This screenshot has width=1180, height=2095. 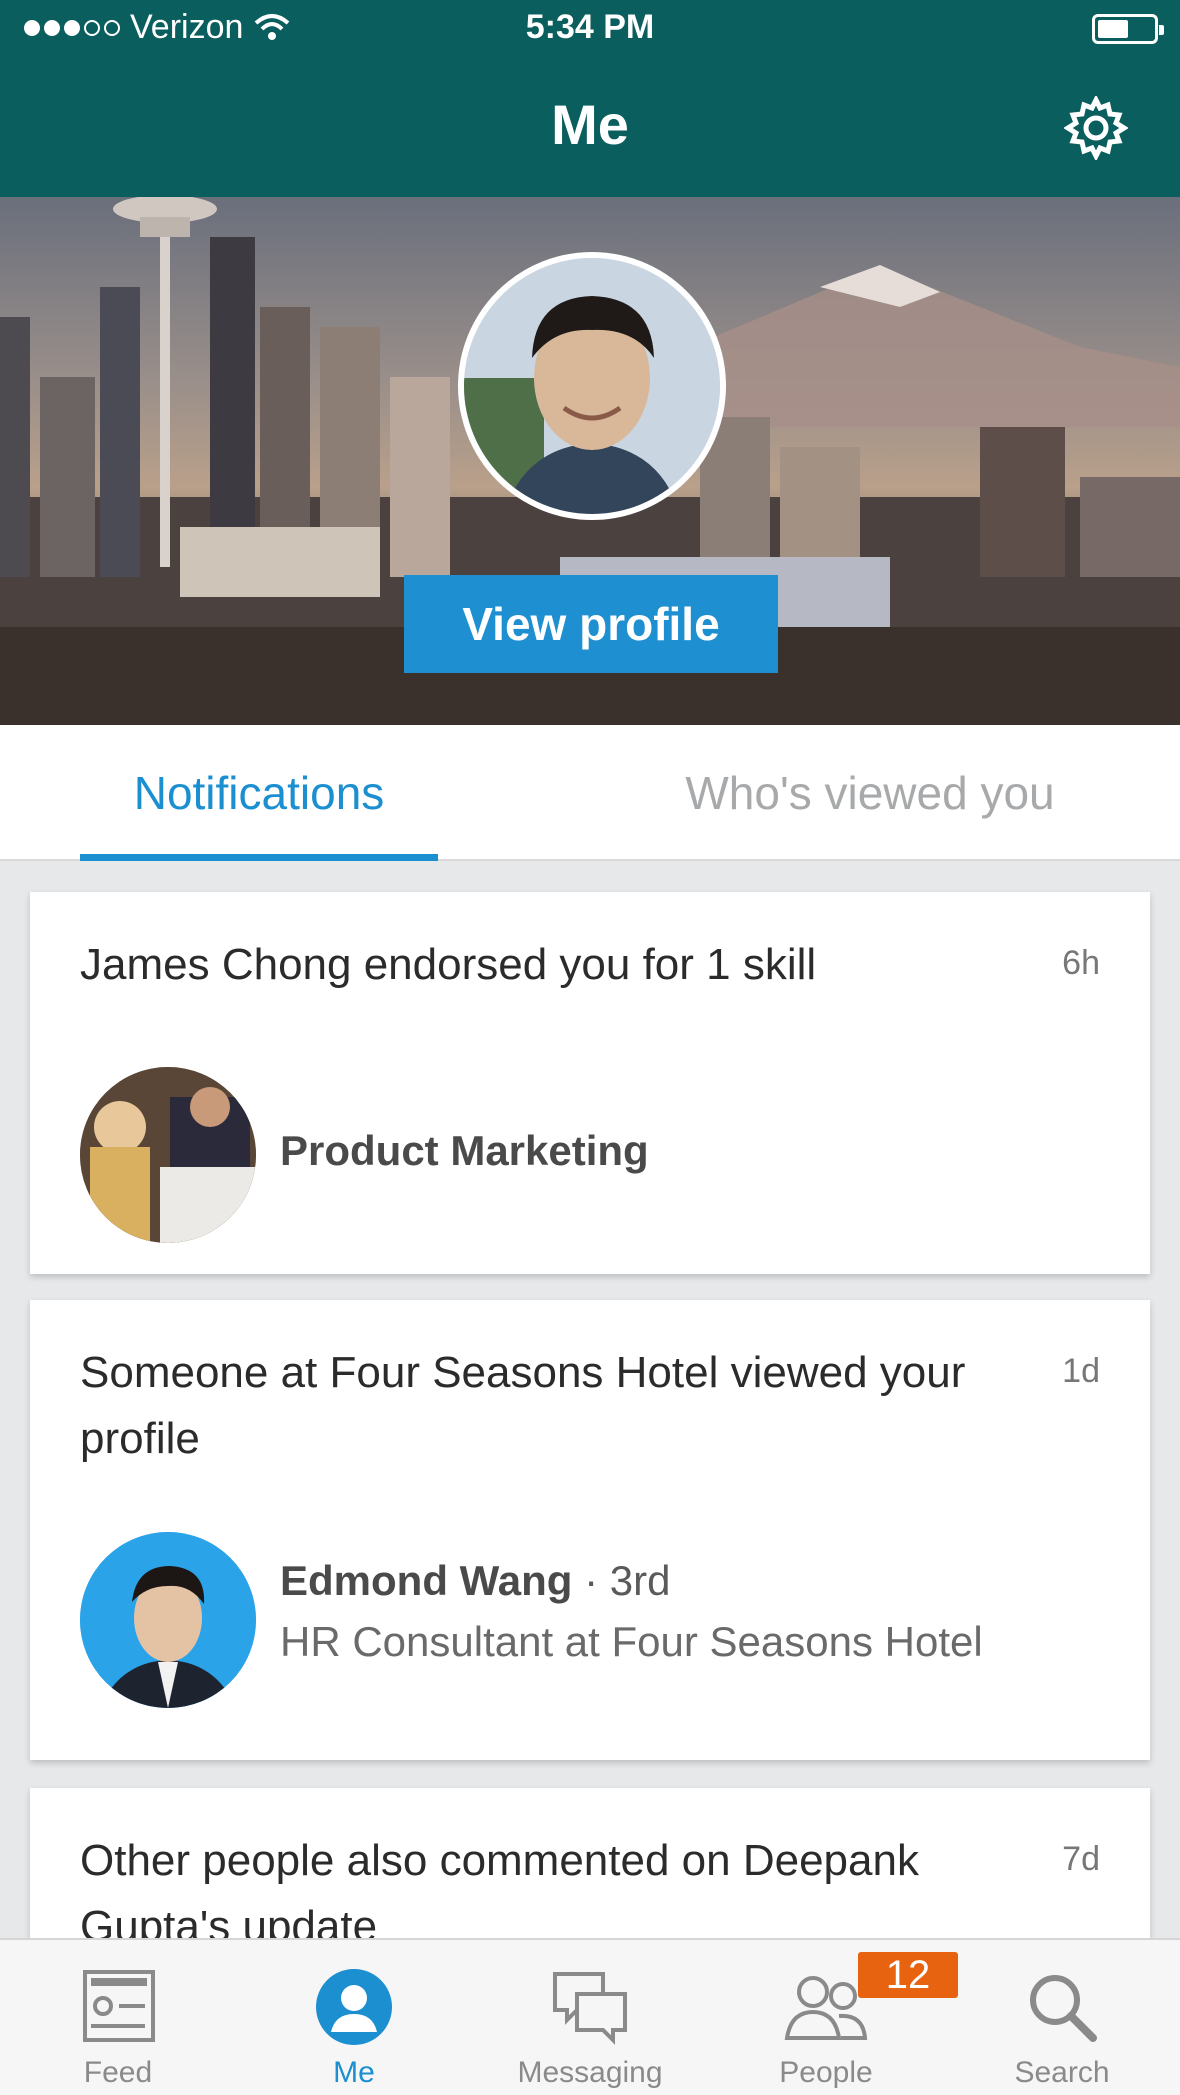 I want to click on profile-avatar, so click(x=592, y=386).